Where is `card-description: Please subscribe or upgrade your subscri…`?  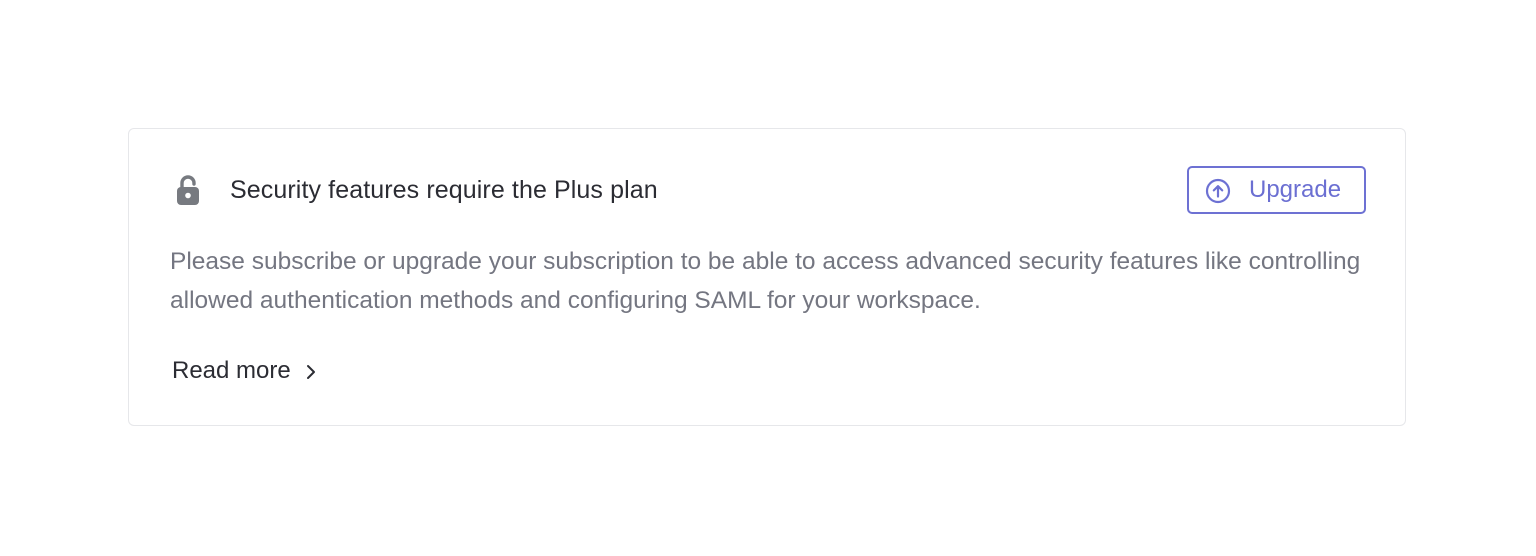
card-description: Please subscribe or upgrade your subscri… is located at coordinates (765, 281).